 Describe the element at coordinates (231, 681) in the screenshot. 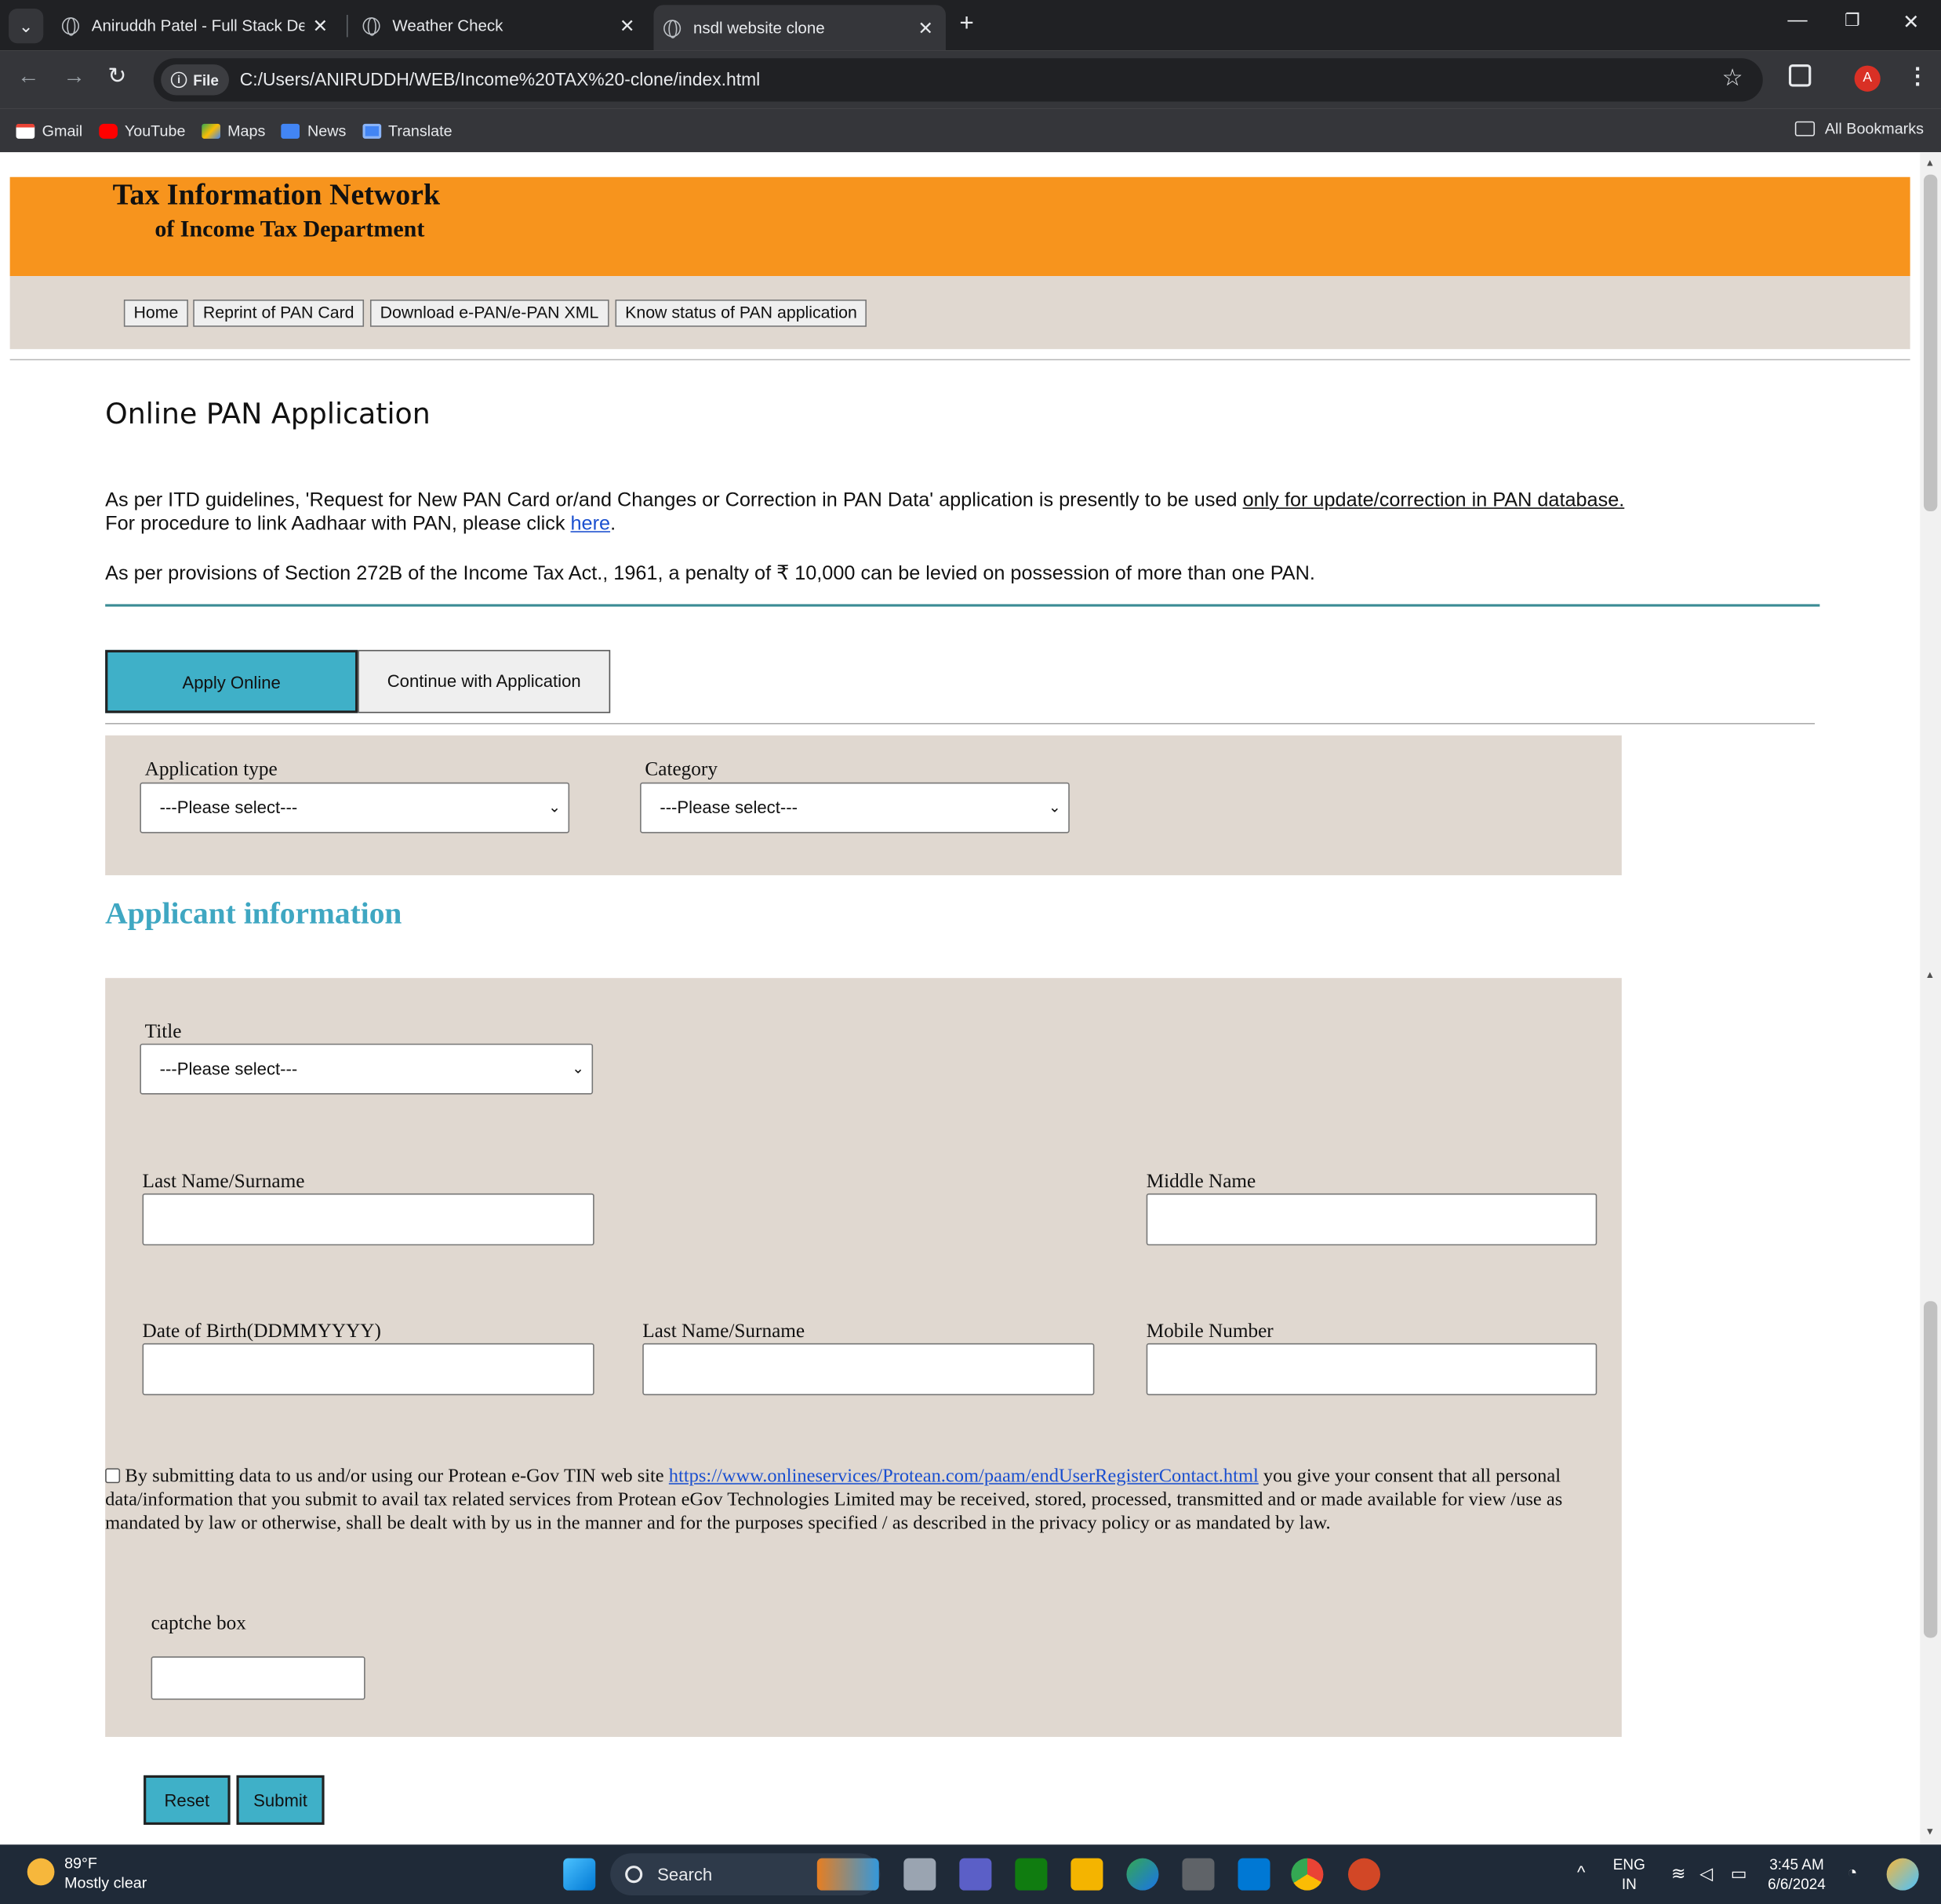

I see `apply-online-tab: Apply Online` at that location.